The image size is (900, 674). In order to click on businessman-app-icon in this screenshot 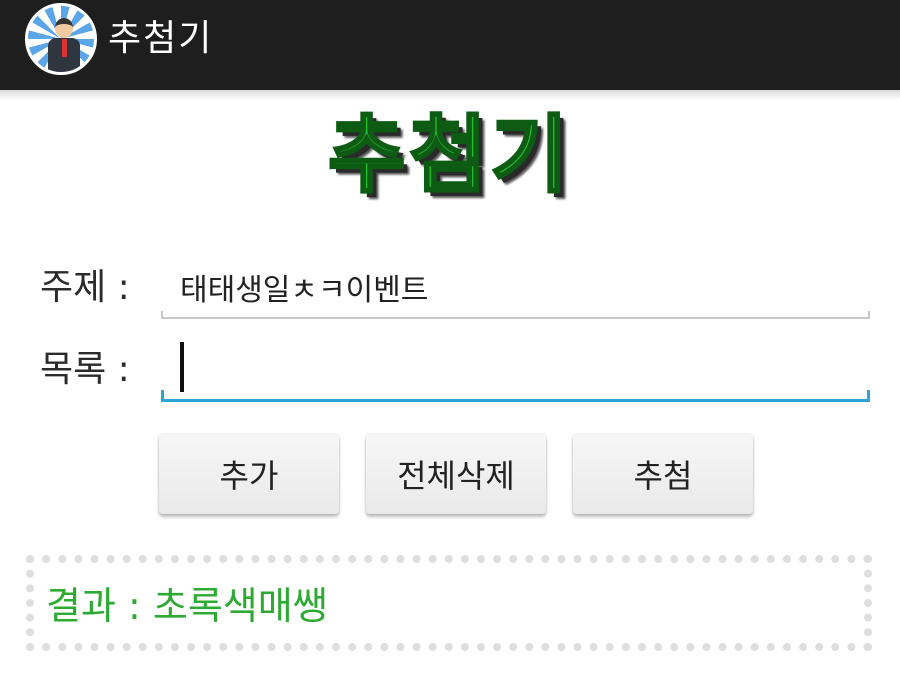, I will do `click(61, 39)`.